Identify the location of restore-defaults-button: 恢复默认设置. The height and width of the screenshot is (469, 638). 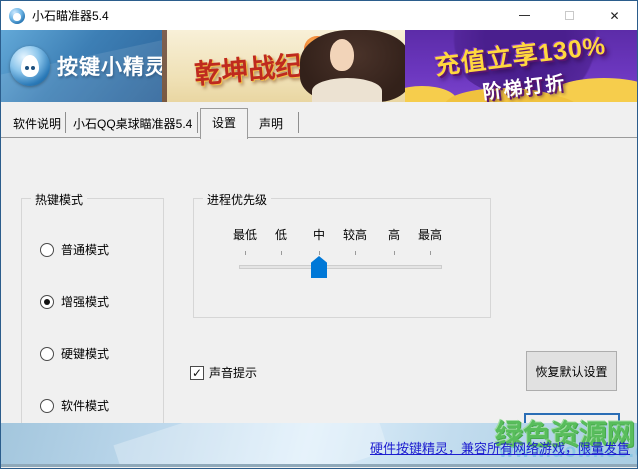
(571, 371).